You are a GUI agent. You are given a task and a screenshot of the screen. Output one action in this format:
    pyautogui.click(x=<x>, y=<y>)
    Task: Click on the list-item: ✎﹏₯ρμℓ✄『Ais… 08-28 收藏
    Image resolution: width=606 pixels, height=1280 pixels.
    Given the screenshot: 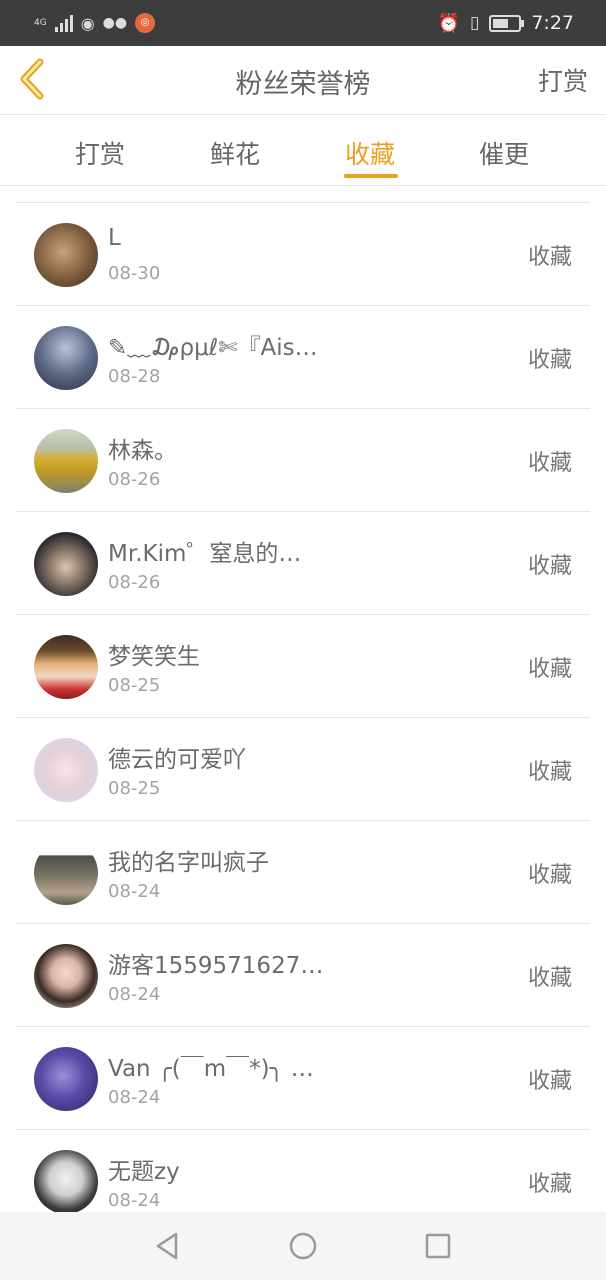 What is the action you would take?
    pyautogui.click(x=303, y=357)
    